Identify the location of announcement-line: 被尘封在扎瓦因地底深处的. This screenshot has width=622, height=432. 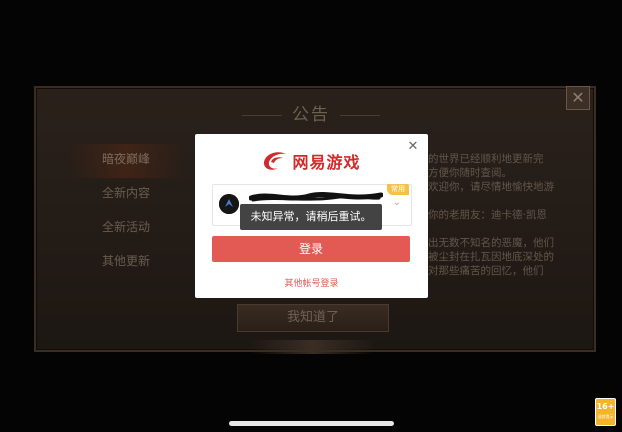
(491, 257).